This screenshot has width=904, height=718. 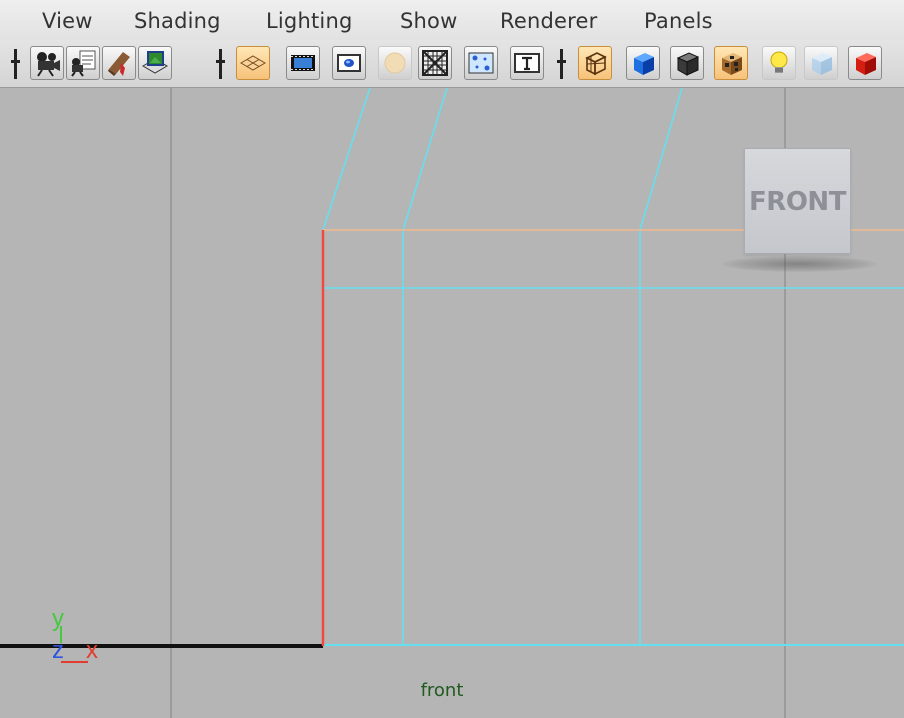 What do you see at coordinates (119, 63) in the screenshot?
I see `bookmark-icon` at bounding box center [119, 63].